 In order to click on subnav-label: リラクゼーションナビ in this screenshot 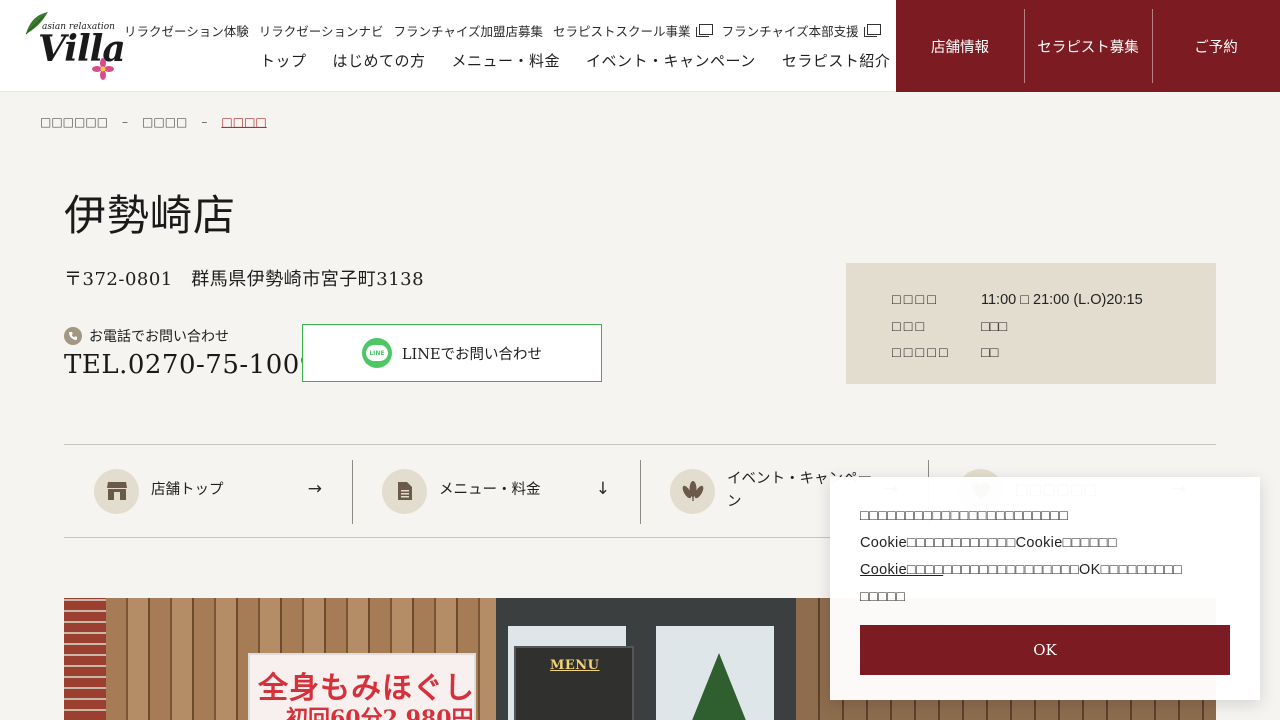, I will do `click(321, 31)`.